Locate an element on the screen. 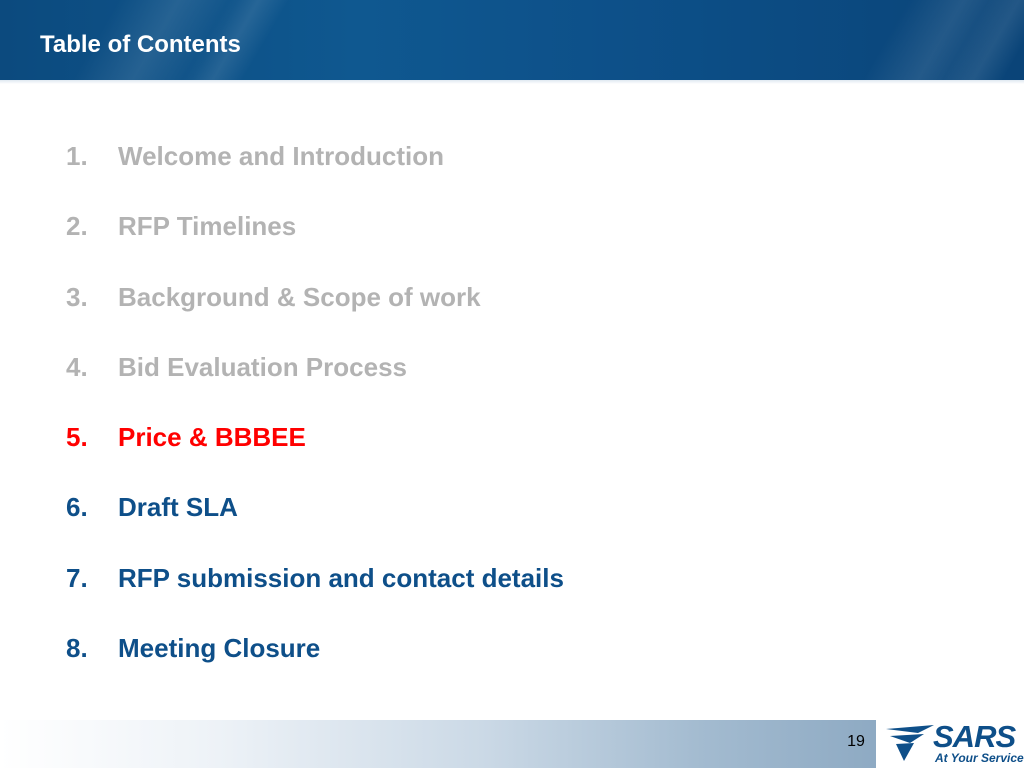  footer-band is located at coordinates (438, 744).